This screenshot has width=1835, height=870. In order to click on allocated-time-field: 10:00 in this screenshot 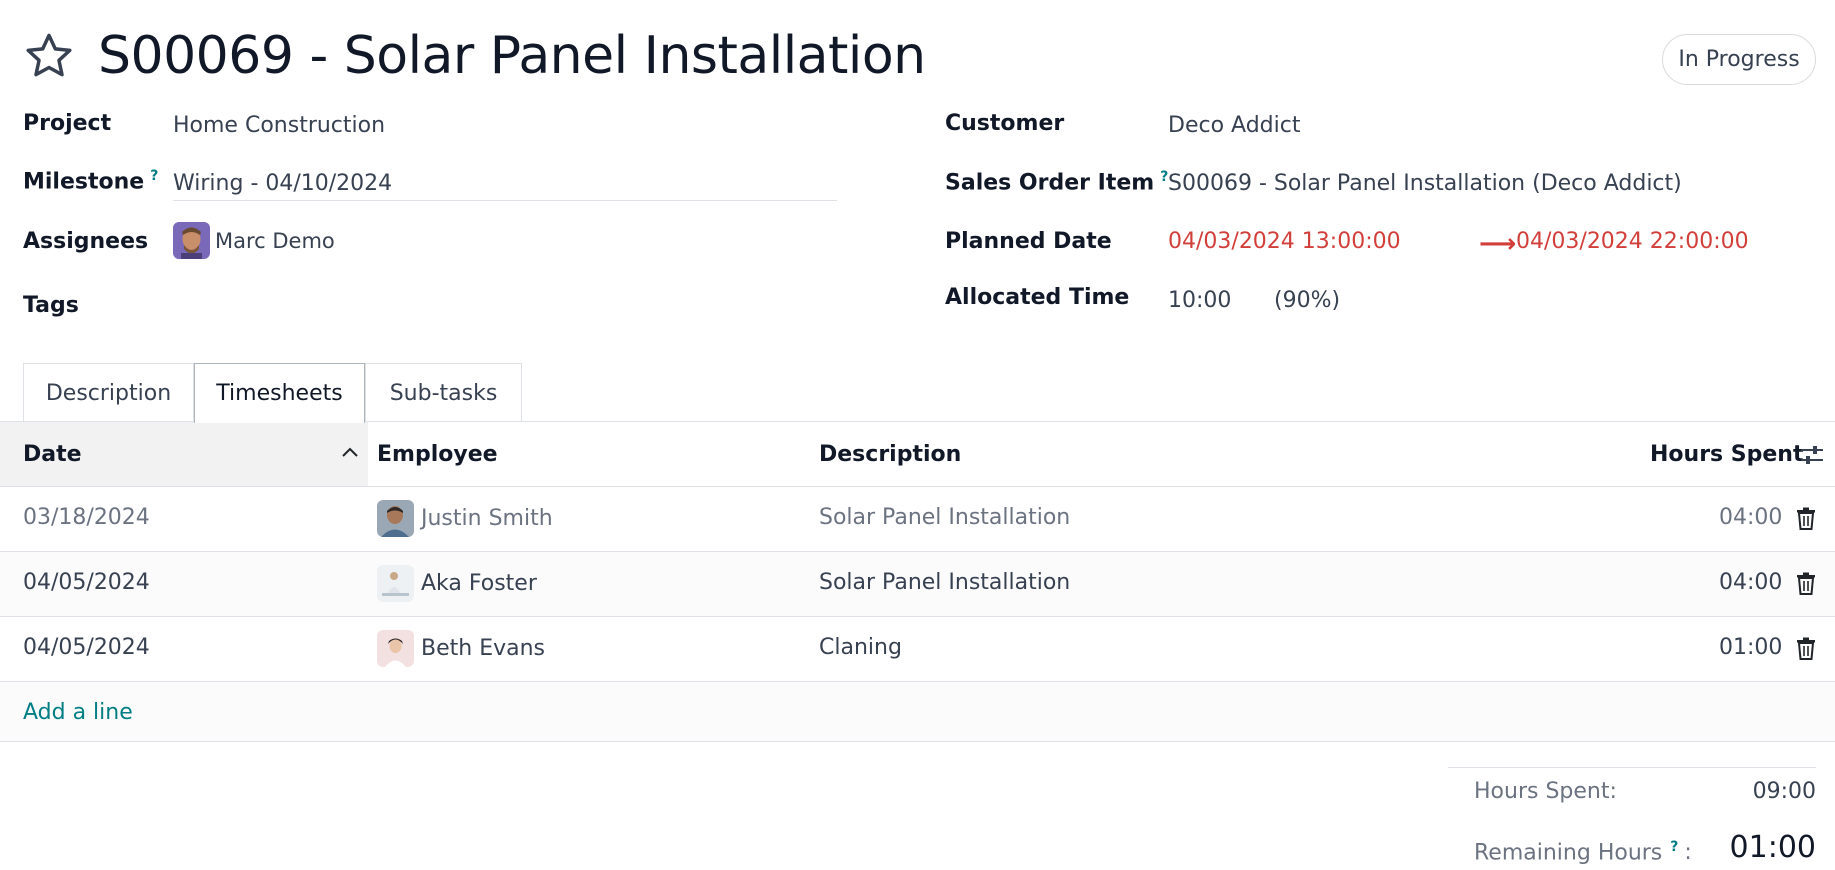, I will do `click(1199, 300)`.